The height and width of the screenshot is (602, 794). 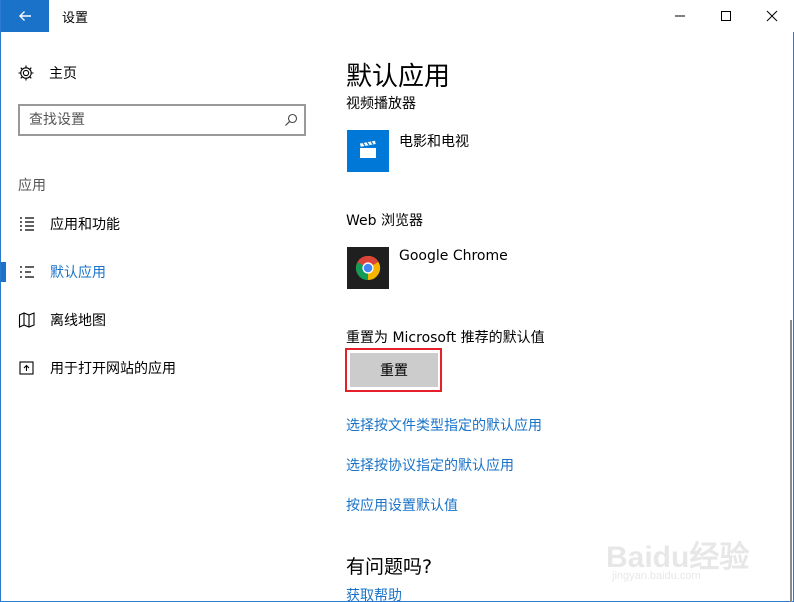 I want to click on title-bar: 设置, so click(x=397, y=16).